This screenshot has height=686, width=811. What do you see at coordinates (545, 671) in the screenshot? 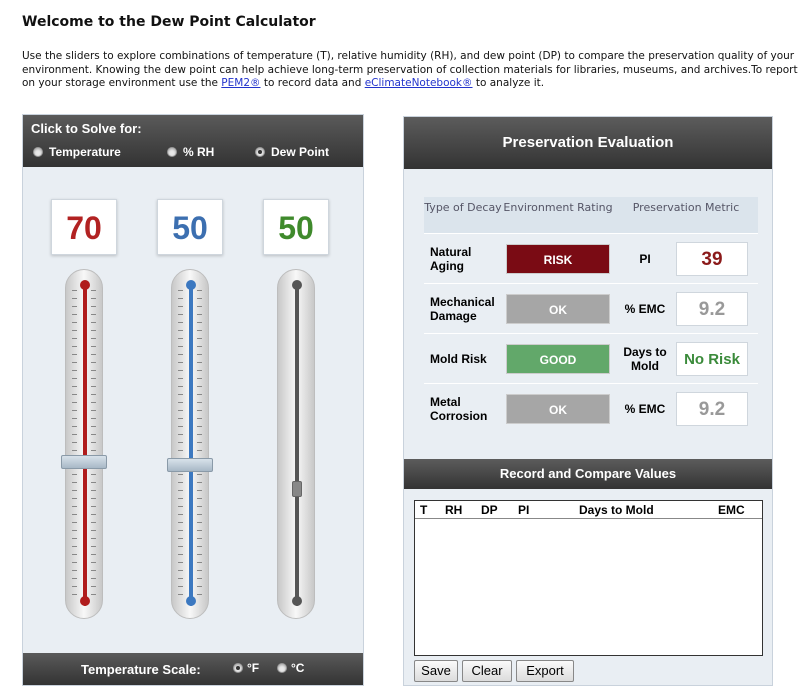
I see `export-button: Export` at bounding box center [545, 671].